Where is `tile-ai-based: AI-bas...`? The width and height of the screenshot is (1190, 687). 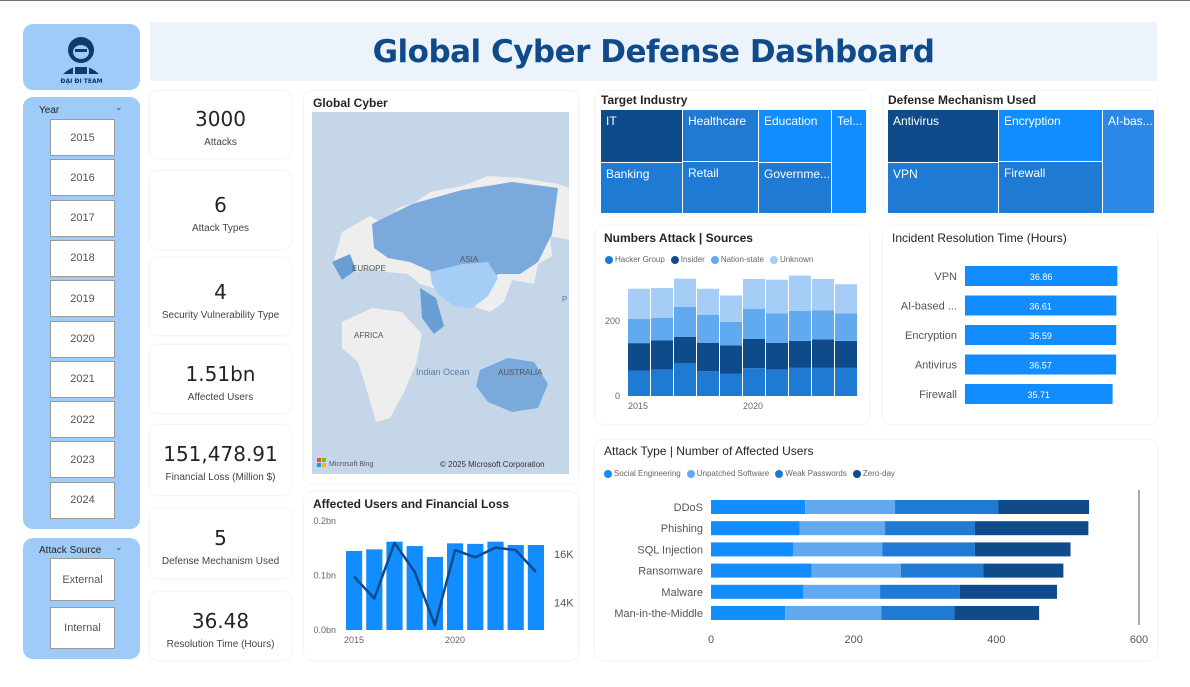 tile-ai-based: AI-bas... is located at coordinates (1129, 162).